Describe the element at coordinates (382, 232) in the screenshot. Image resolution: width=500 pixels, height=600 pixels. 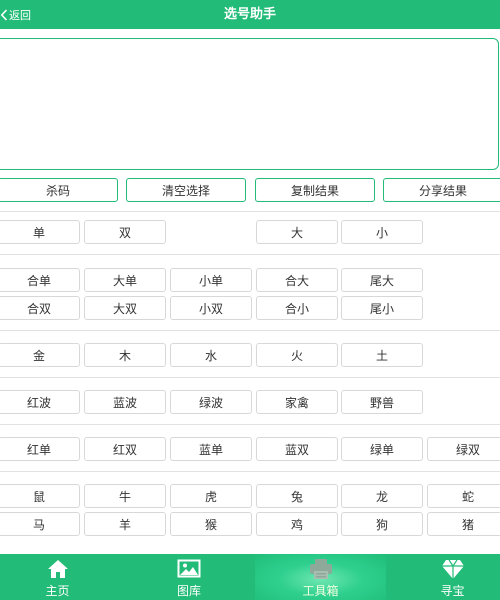
I see `option-small: 小` at that location.